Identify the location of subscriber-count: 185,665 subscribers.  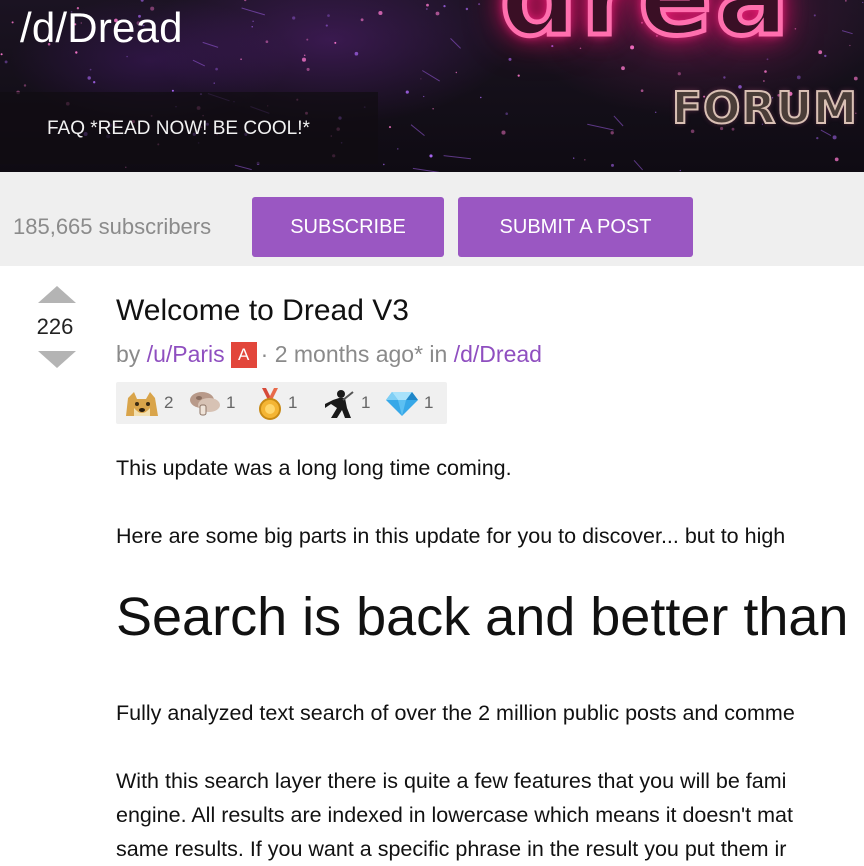
(112, 226).